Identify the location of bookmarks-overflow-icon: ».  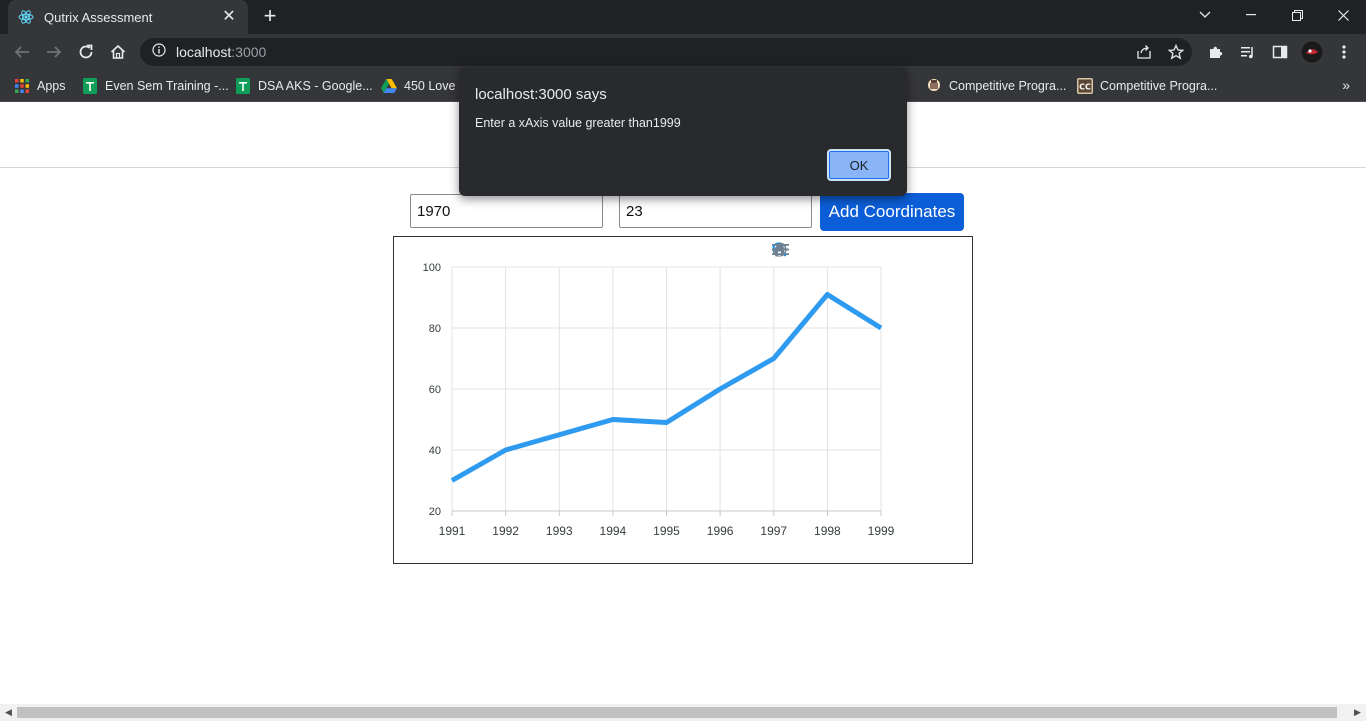
(1346, 85).